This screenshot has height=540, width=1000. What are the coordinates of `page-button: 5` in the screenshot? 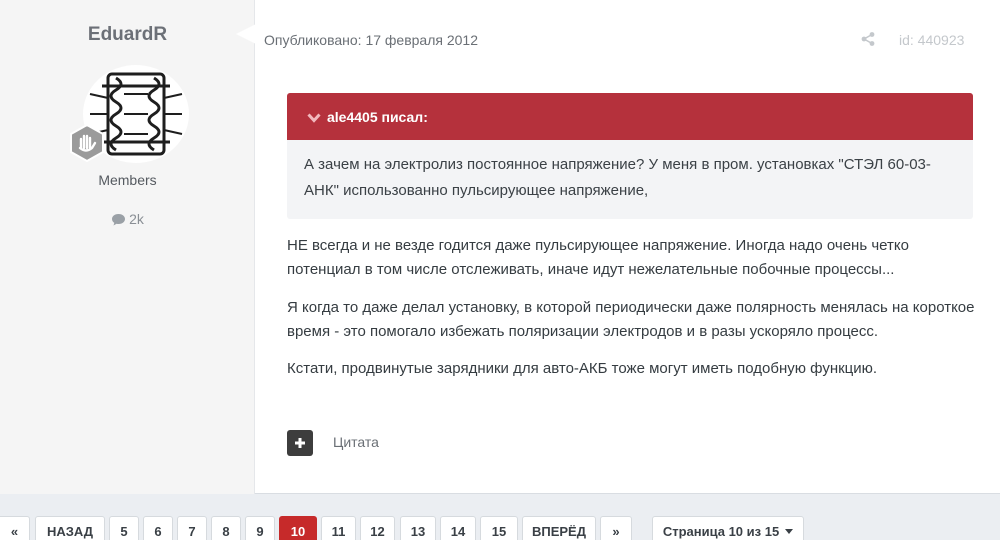 It's located at (124, 528).